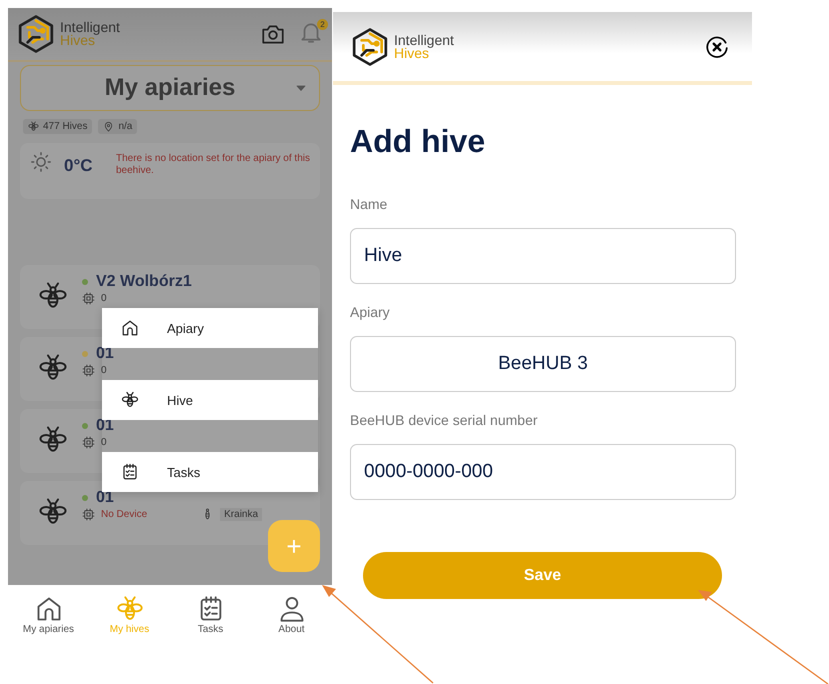 The height and width of the screenshot is (684, 829). I want to click on queen-label: Krainka, so click(241, 514).